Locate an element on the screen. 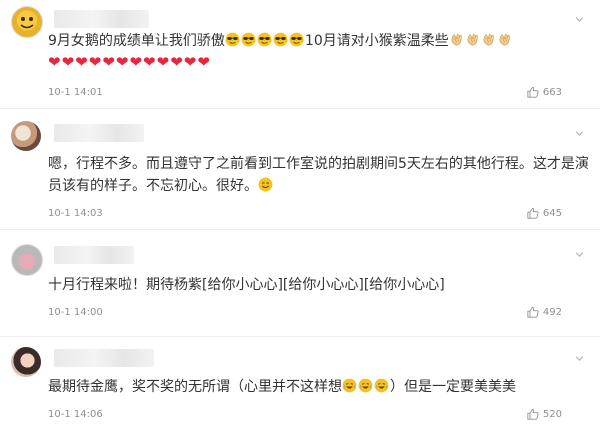 The image size is (600, 430). like-button: 492 is located at coordinates (544, 312).